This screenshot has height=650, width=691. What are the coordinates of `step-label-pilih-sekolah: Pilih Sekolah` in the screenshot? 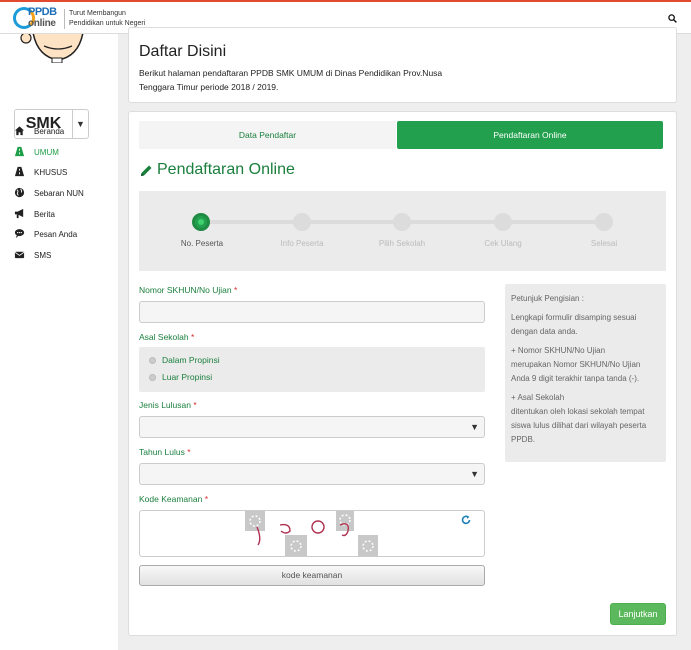 It's located at (402, 243).